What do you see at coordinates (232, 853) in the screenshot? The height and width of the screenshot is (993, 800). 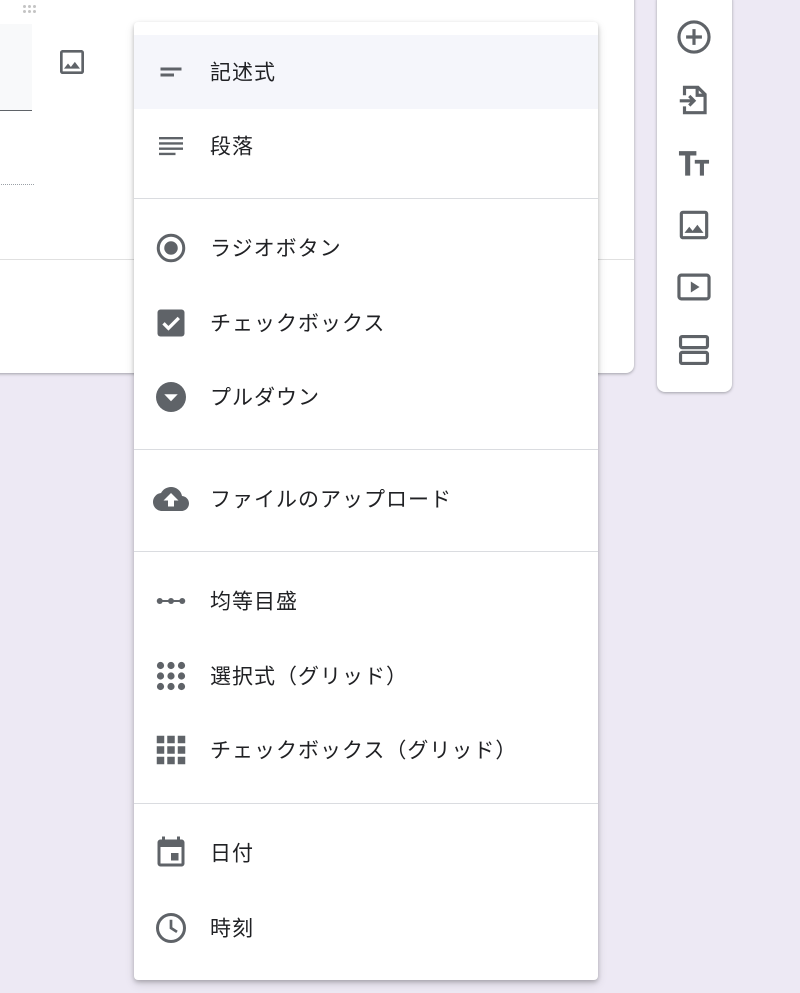 I see `menu-item-label: 日付` at bounding box center [232, 853].